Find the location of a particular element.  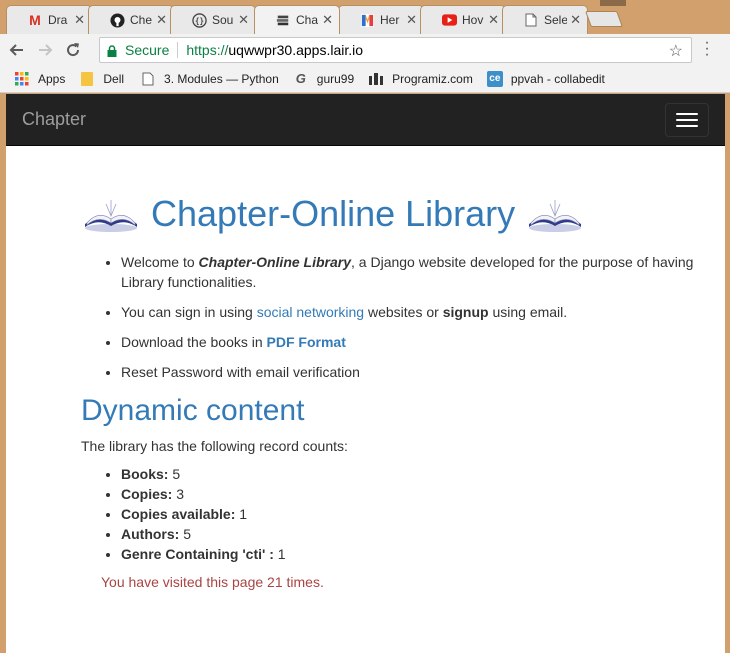

browser-menu-icon: · · · is located at coordinates (707, 49).